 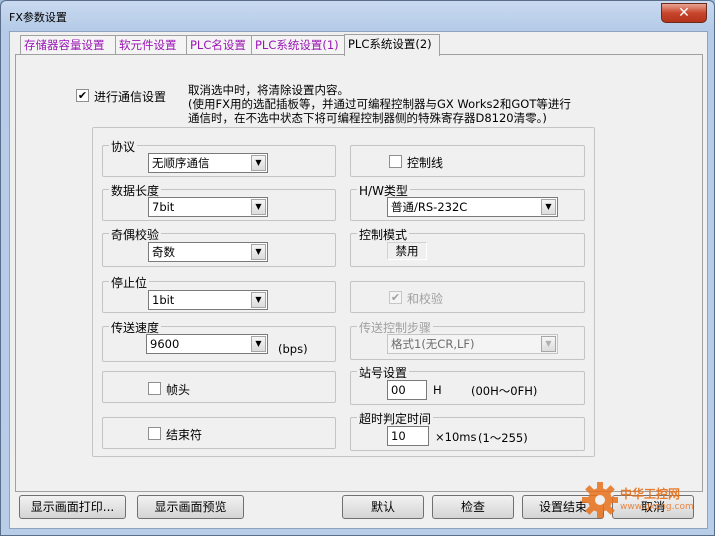 What do you see at coordinates (395, 418) in the screenshot?
I see `timeout-label: 超时判定时间` at bounding box center [395, 418].